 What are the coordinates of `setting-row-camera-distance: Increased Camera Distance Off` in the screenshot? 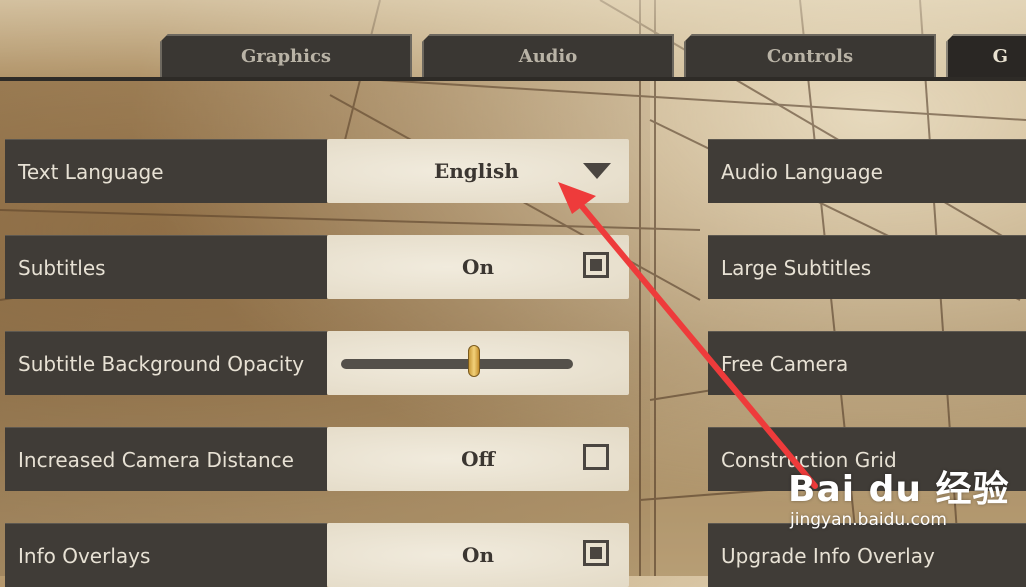 It's located at (317, 459).